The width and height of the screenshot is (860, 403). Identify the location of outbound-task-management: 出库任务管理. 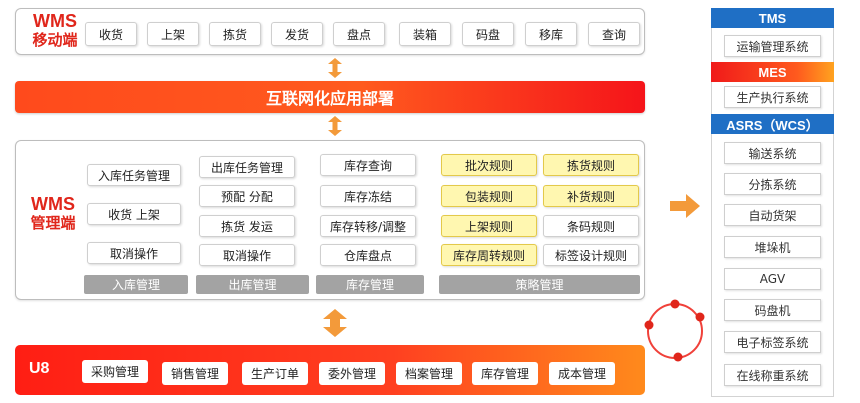
(247, 167).